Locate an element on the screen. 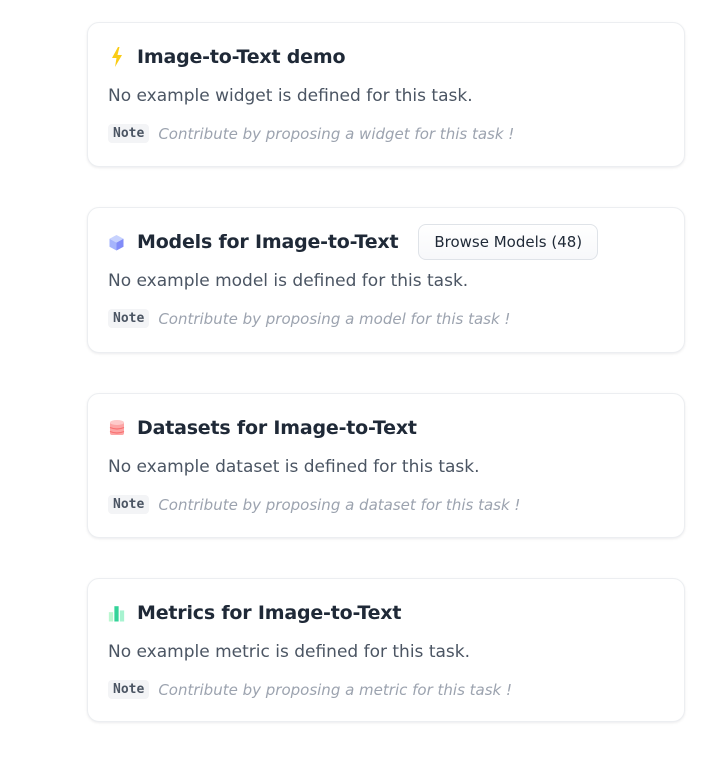  datasets-title: Datasets for Image-to-Text is located at coordinates (277, 428).